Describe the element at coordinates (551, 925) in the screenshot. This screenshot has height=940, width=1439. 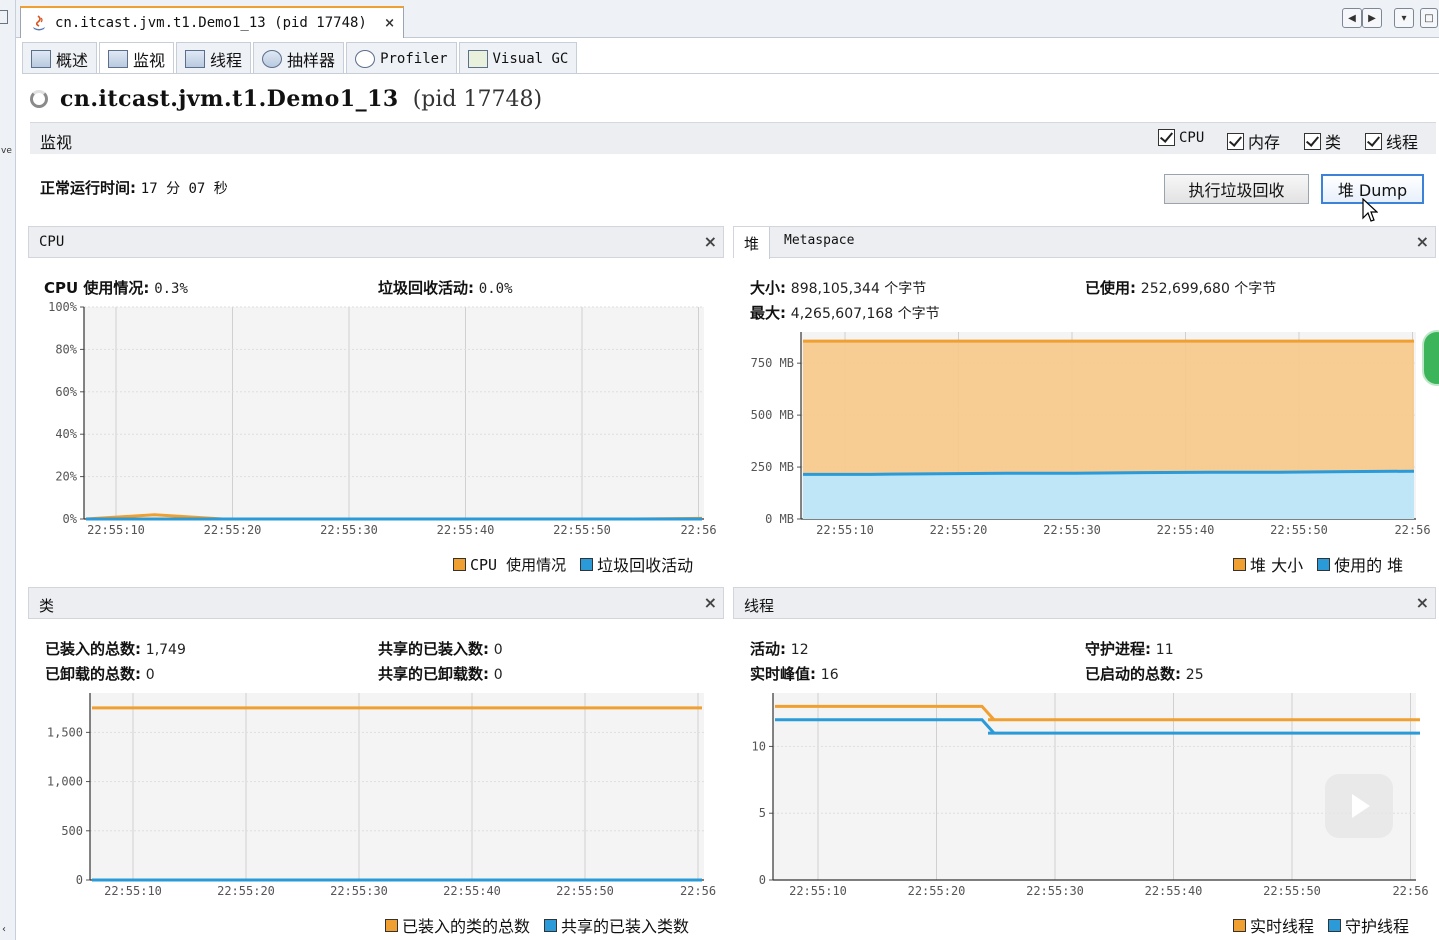
I see `legend-swatch-shared` at that location.